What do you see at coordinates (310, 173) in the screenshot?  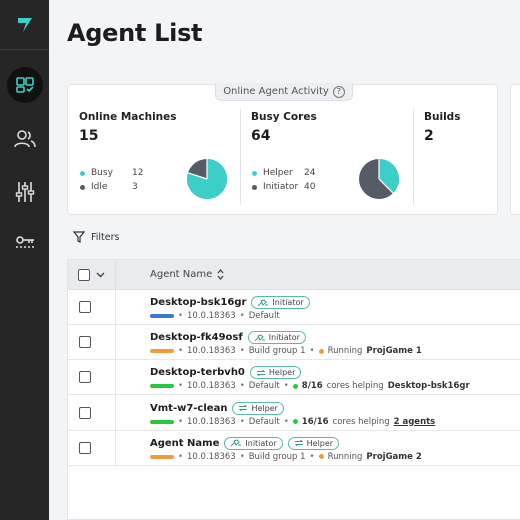 I see `legend-helper-value: 24` at bounding box center [310, 173].